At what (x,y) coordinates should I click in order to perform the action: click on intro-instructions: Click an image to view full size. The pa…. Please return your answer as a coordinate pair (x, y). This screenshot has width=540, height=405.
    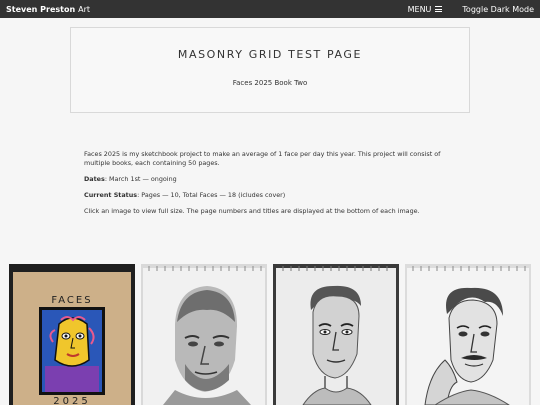
    Looking at the image, I should click on (252, 211).